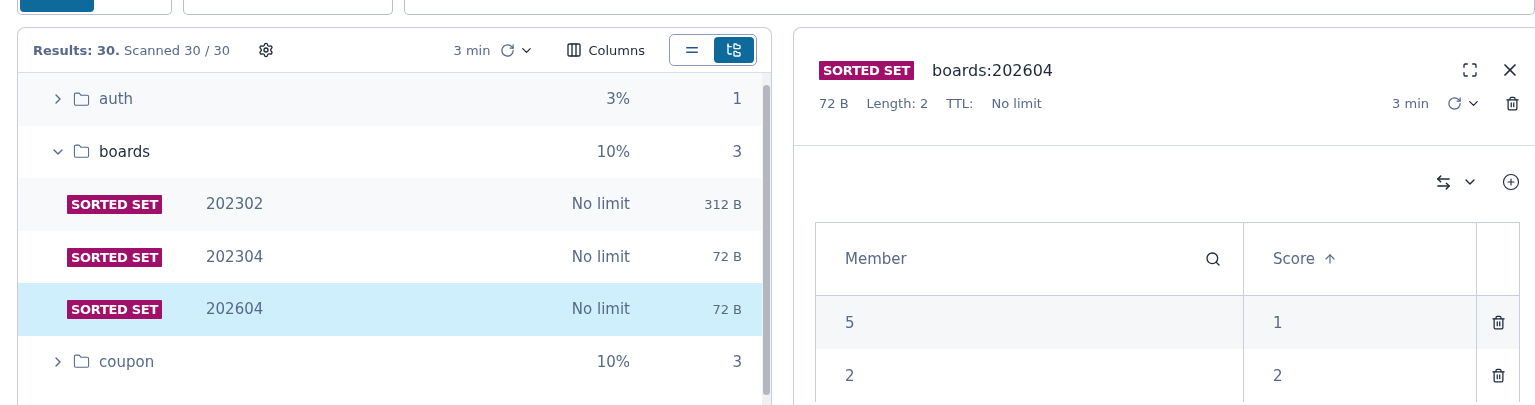 The width and height of the screenshot is (1535, 405). I want to click on filter-field, so click(287, 7).